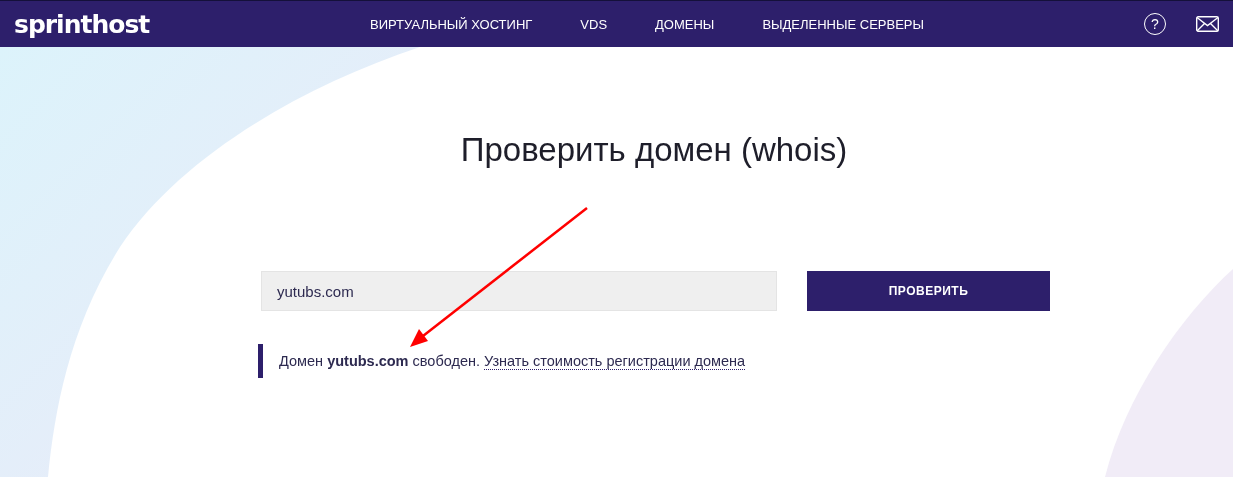 Image resolution: width=1233 pixels, height=477 pixels. What do you see at coordinates (928, 291) in the screenshot?
I see `check-button: ПРОВЕРИТЬ` at bounding box center [928, 291].